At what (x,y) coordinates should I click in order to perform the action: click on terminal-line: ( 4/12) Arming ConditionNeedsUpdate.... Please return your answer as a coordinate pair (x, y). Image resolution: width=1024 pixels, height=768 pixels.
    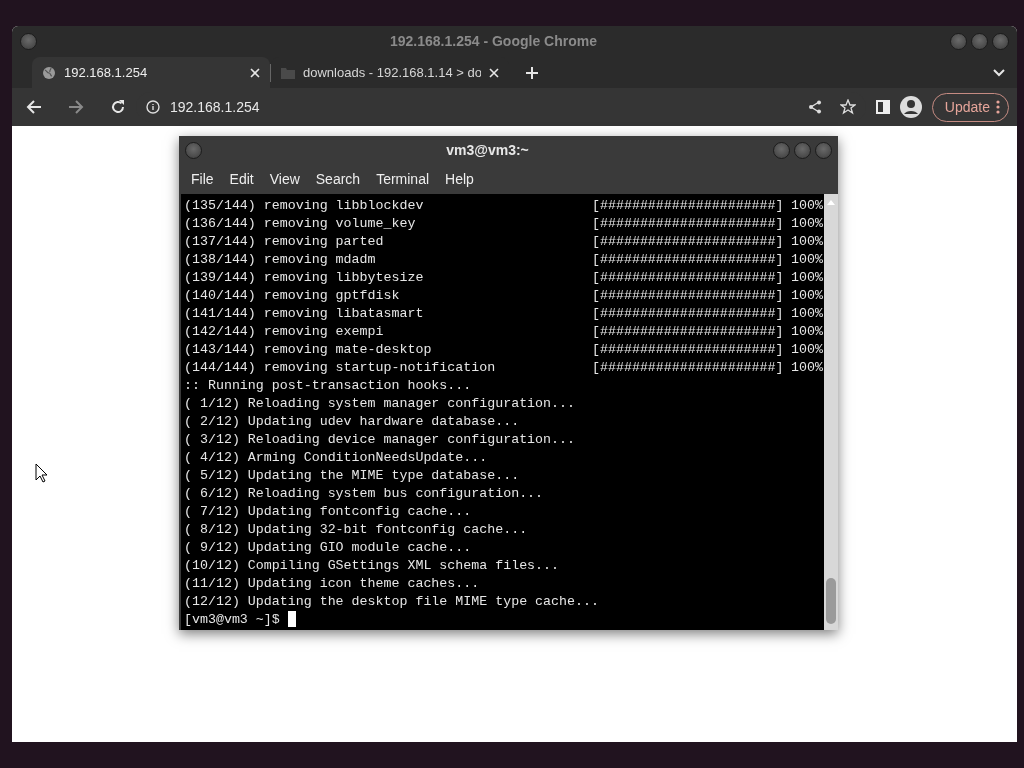
    Looking at the image, I should click on (336, 458).